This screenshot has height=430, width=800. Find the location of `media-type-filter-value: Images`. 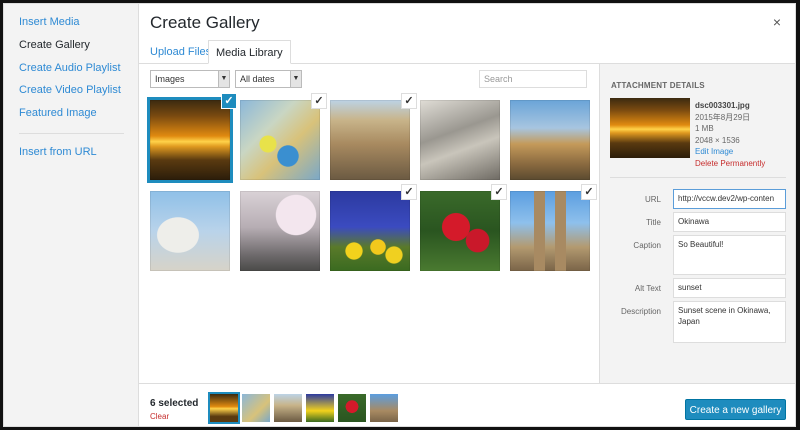

media-type-filter-value: Images is located at coordinates (170, 79).